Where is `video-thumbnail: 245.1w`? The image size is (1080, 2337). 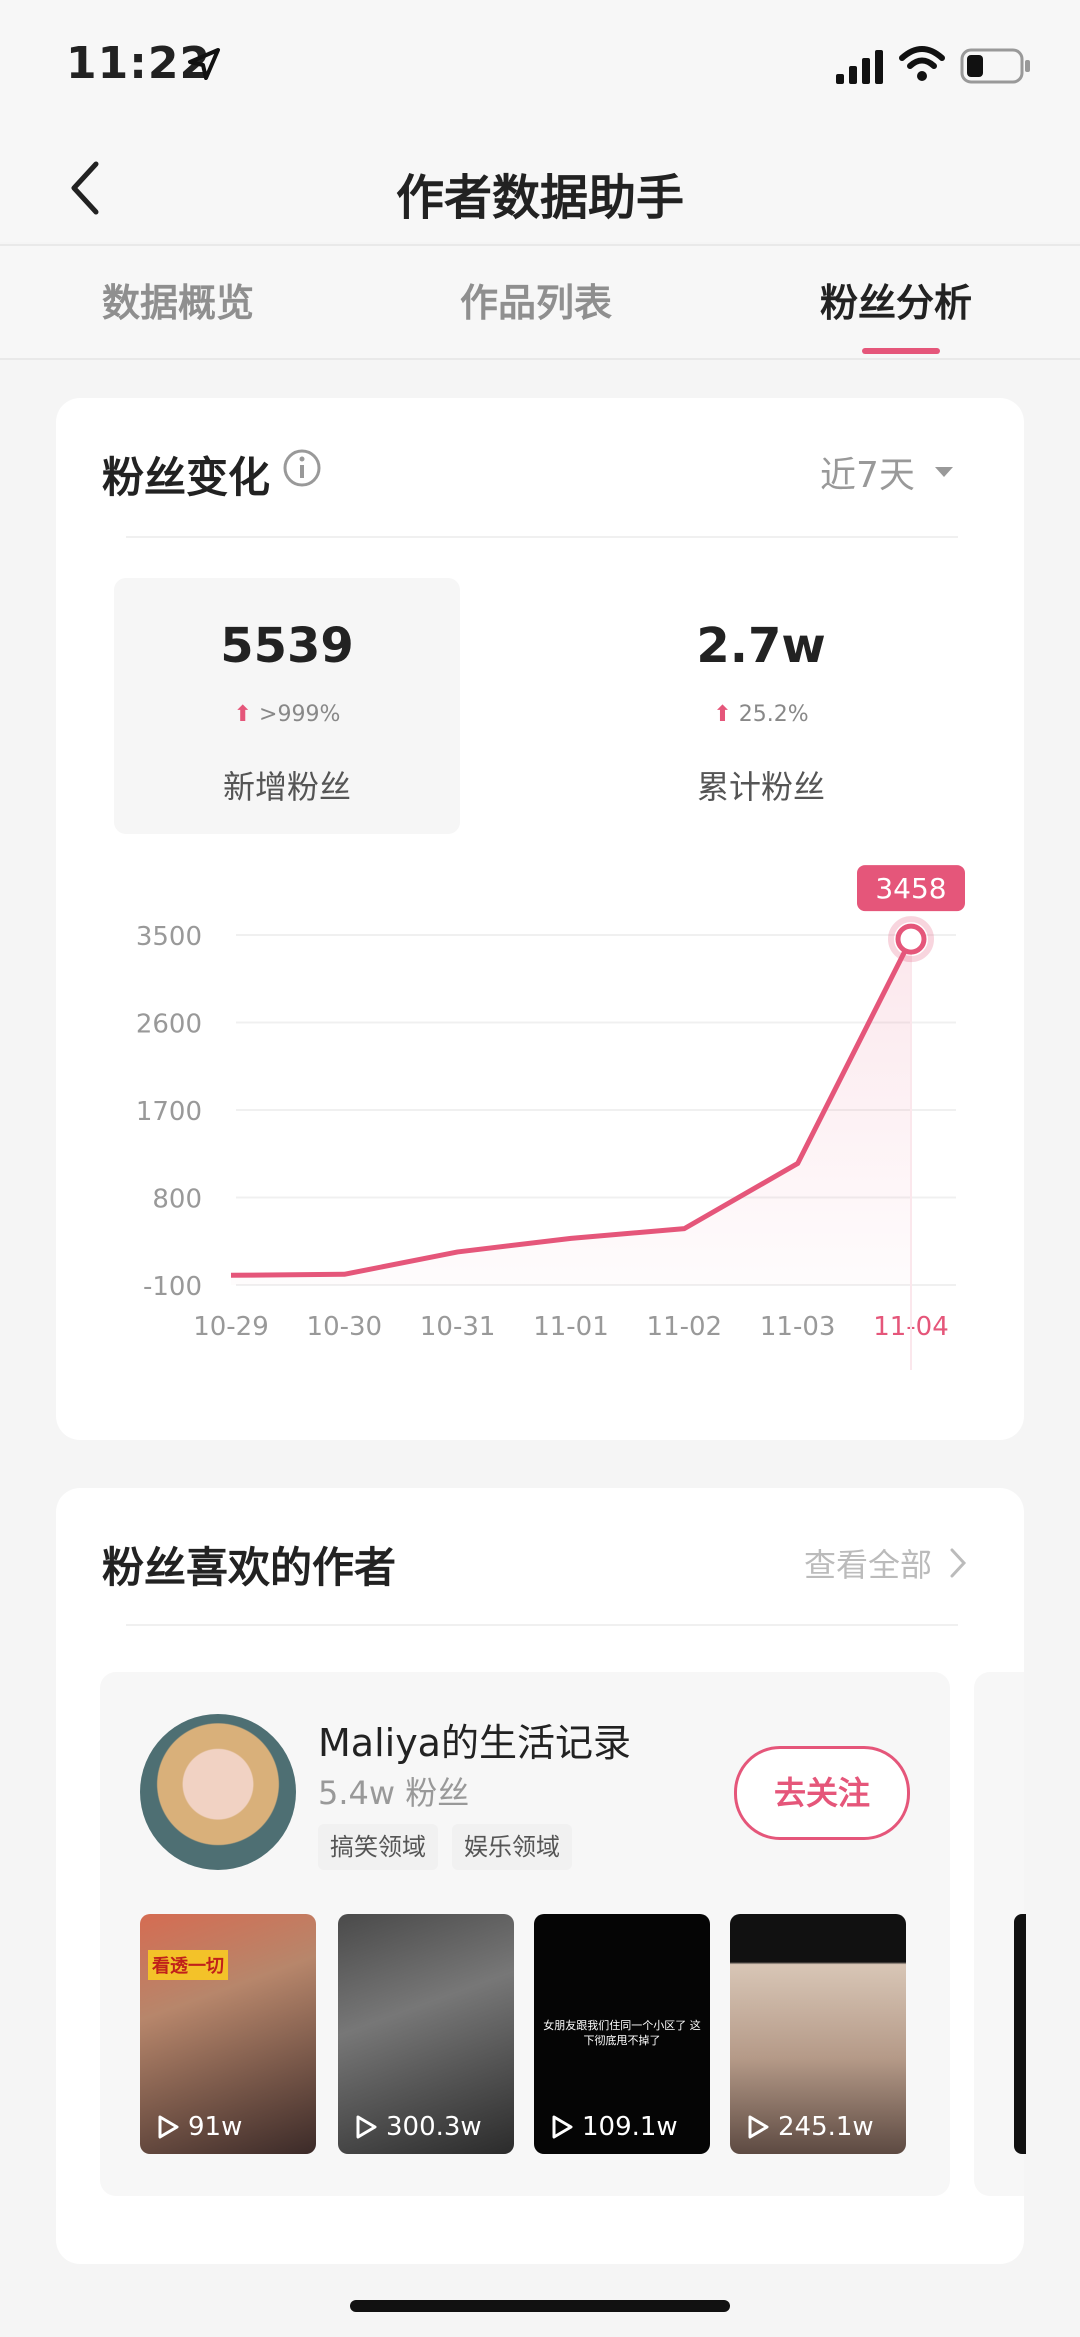
video-thumbnail: 245.1w is located at coordinates (818, 2034).